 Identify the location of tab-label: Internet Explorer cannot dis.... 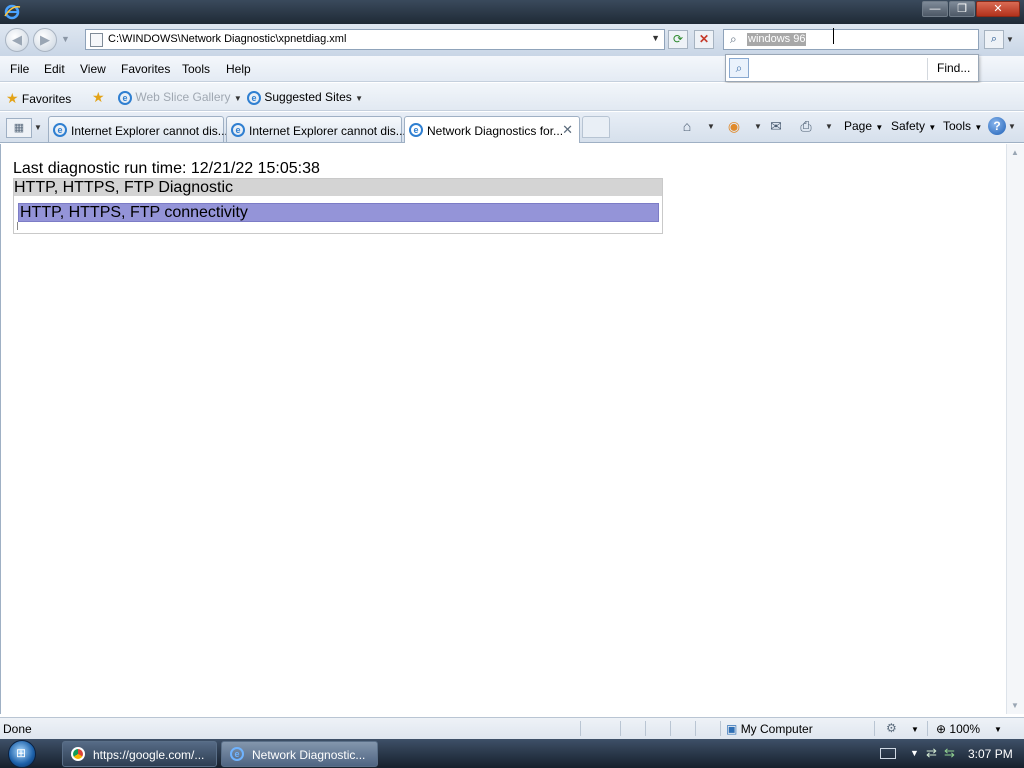
(149, 131).